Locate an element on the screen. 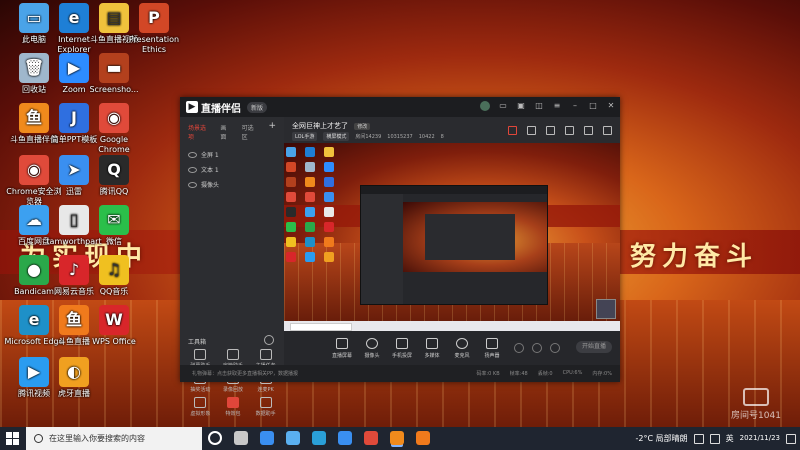  screen-capture-button: 直播屏幕 is located at coordinates (342, 348).